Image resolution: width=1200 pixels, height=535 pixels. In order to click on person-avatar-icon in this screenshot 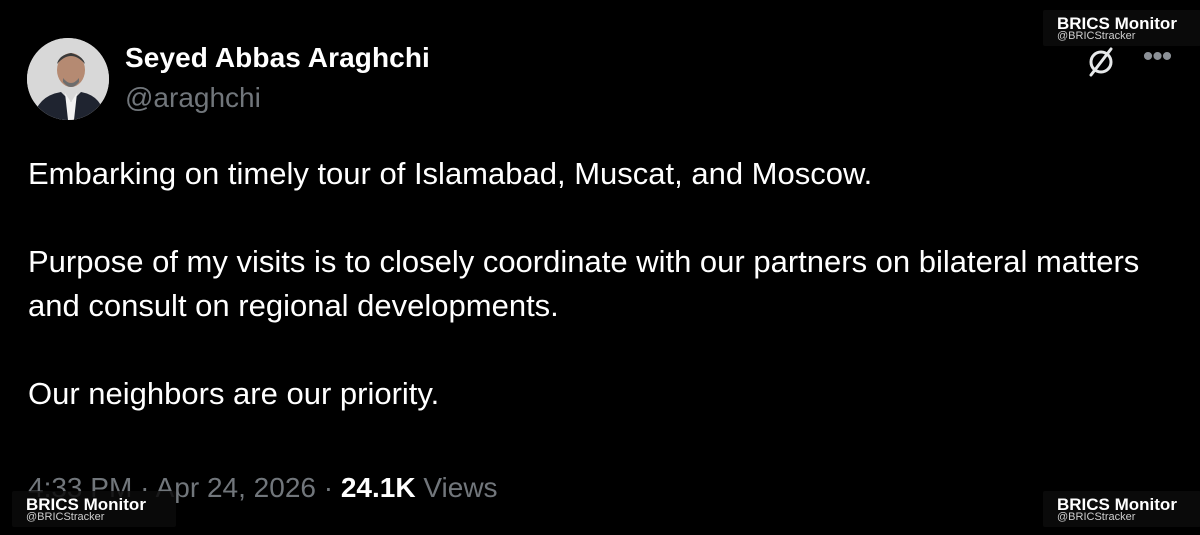, I will do `click(68, 79)`.